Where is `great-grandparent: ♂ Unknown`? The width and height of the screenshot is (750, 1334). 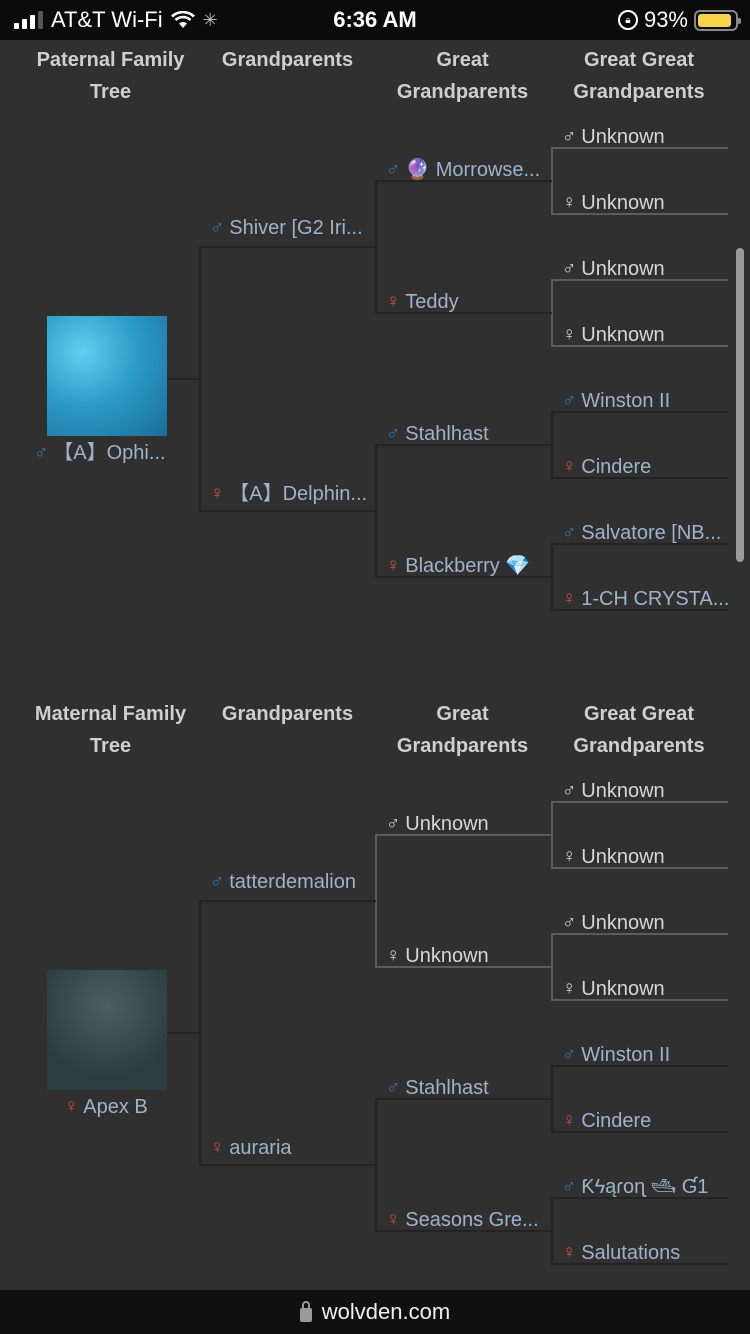
great-grandparent: ♂ Unknown is located at coordinates (437, 824).